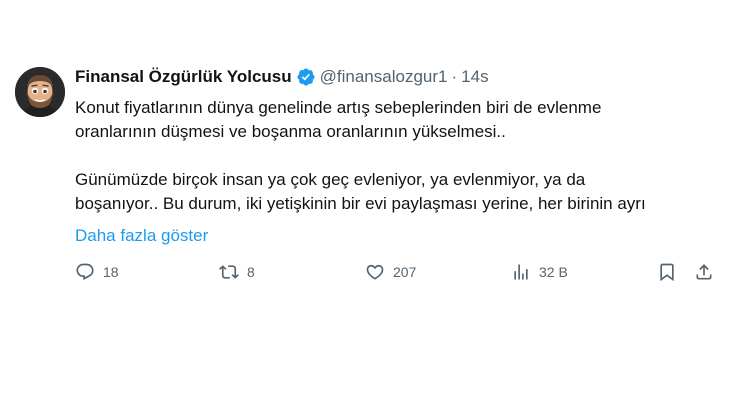 The image size is (730, 420). I want to click on verified-badge-icon, so click(306, 77).